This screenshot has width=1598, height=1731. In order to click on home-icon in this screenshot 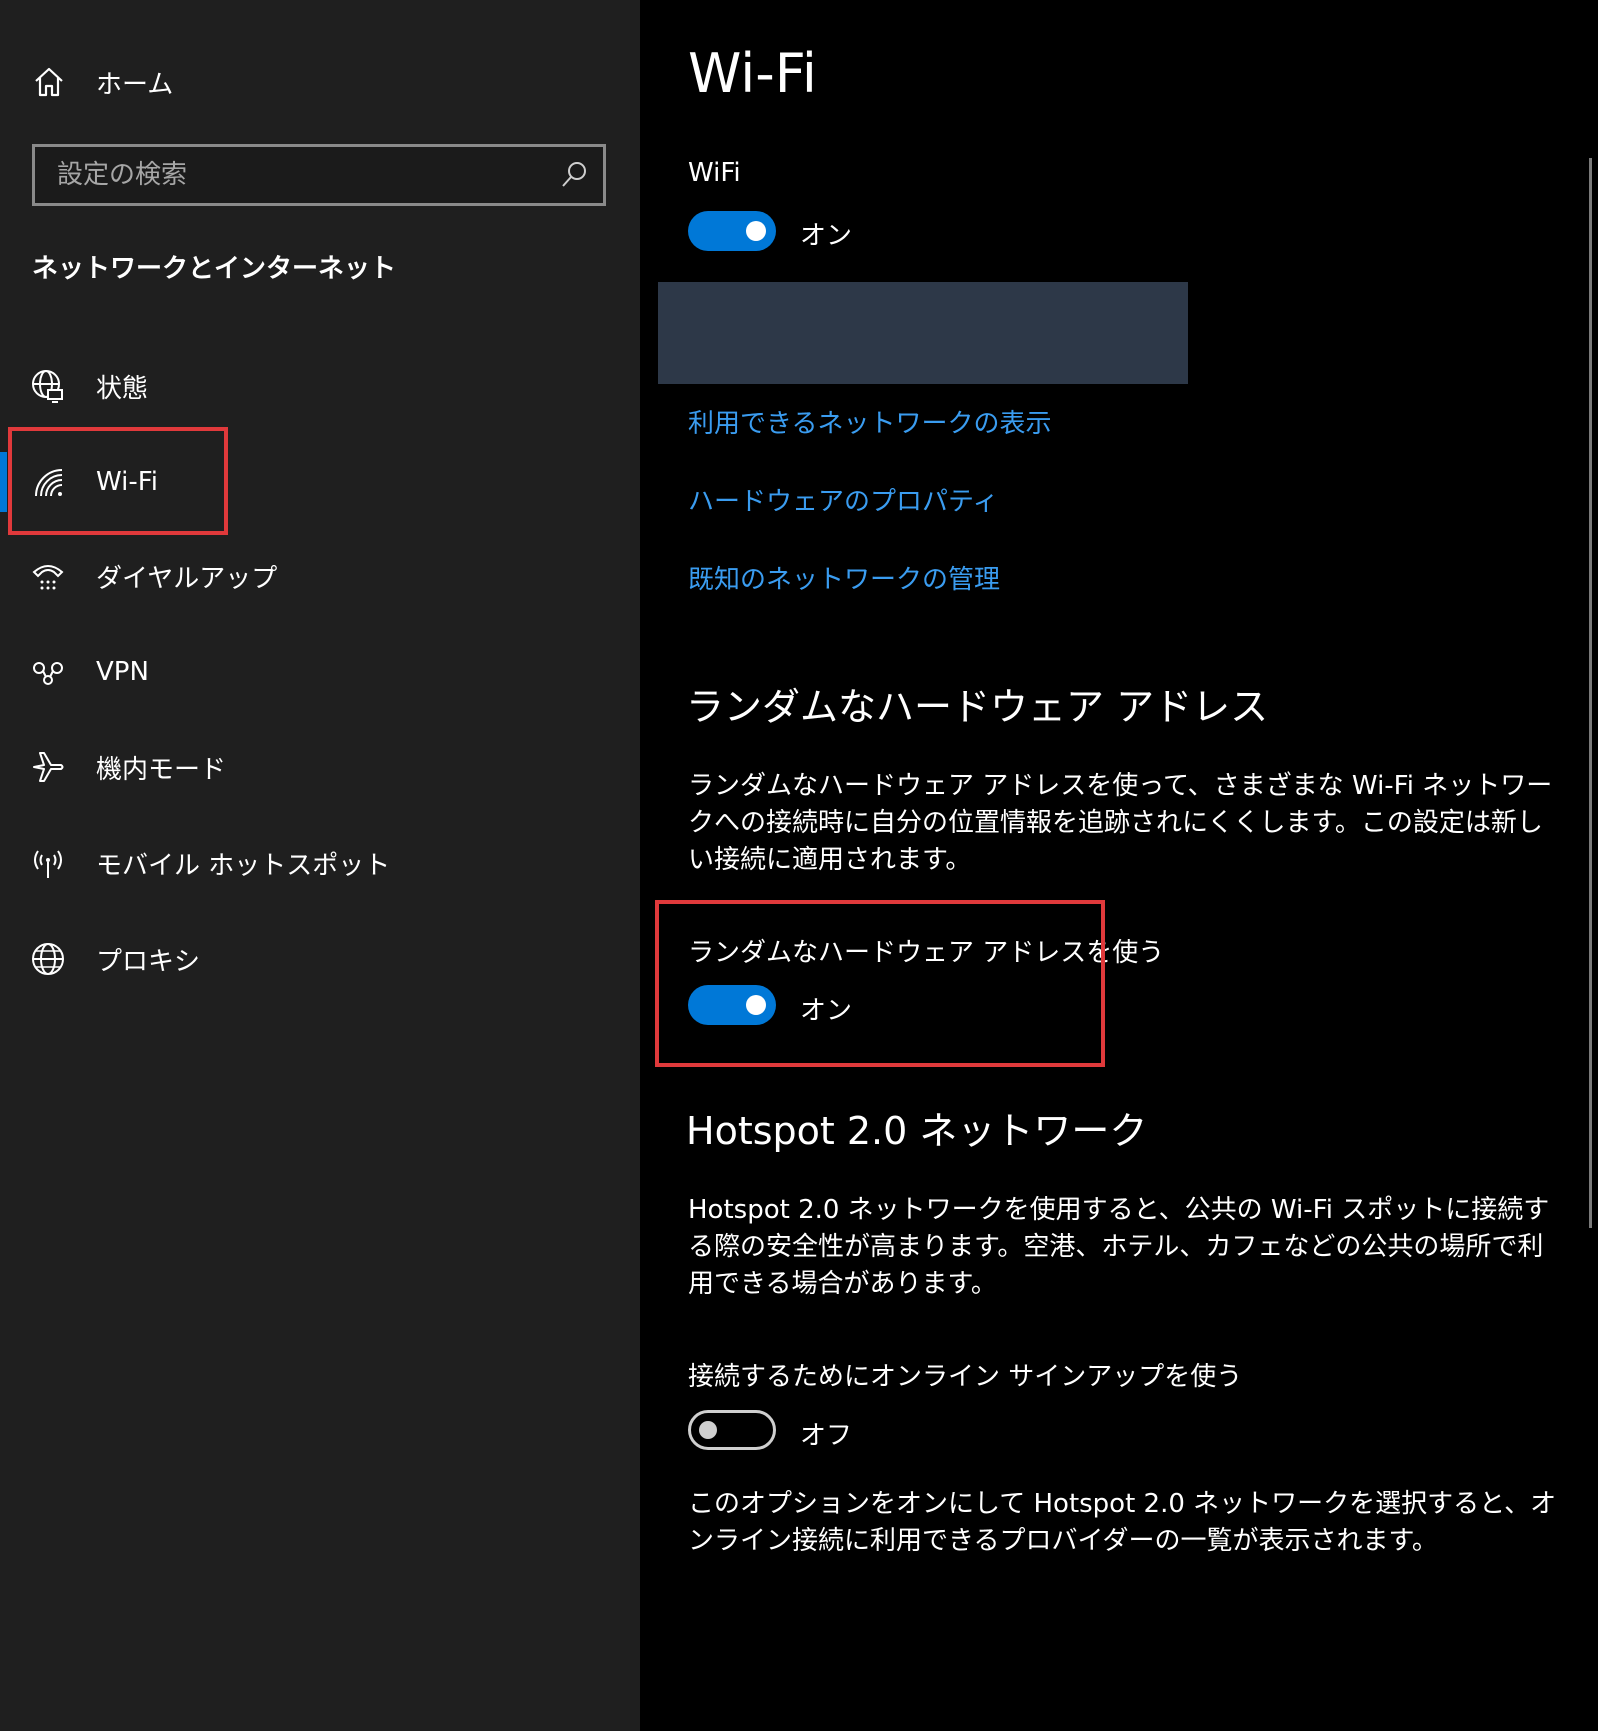, I will do `click(49, 82)`.